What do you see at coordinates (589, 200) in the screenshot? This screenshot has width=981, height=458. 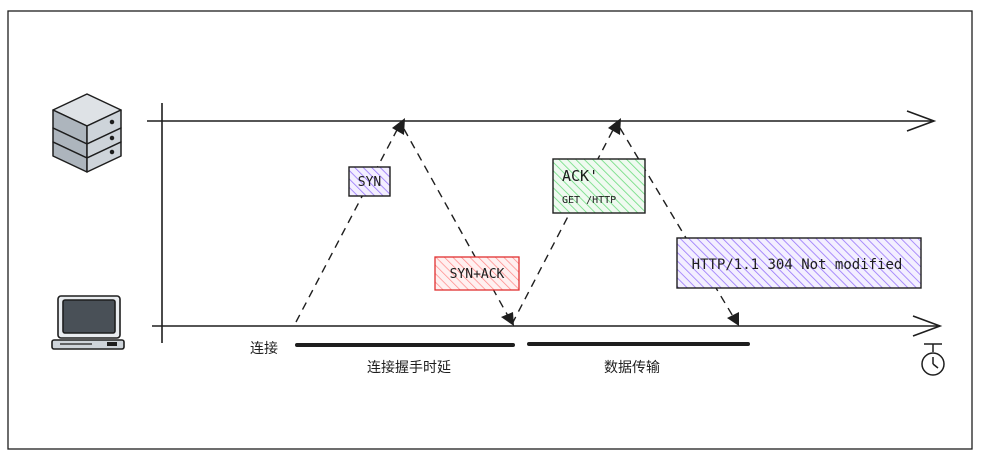 I see `get-label: GET /HTTP` at bounding box center [589, 200].